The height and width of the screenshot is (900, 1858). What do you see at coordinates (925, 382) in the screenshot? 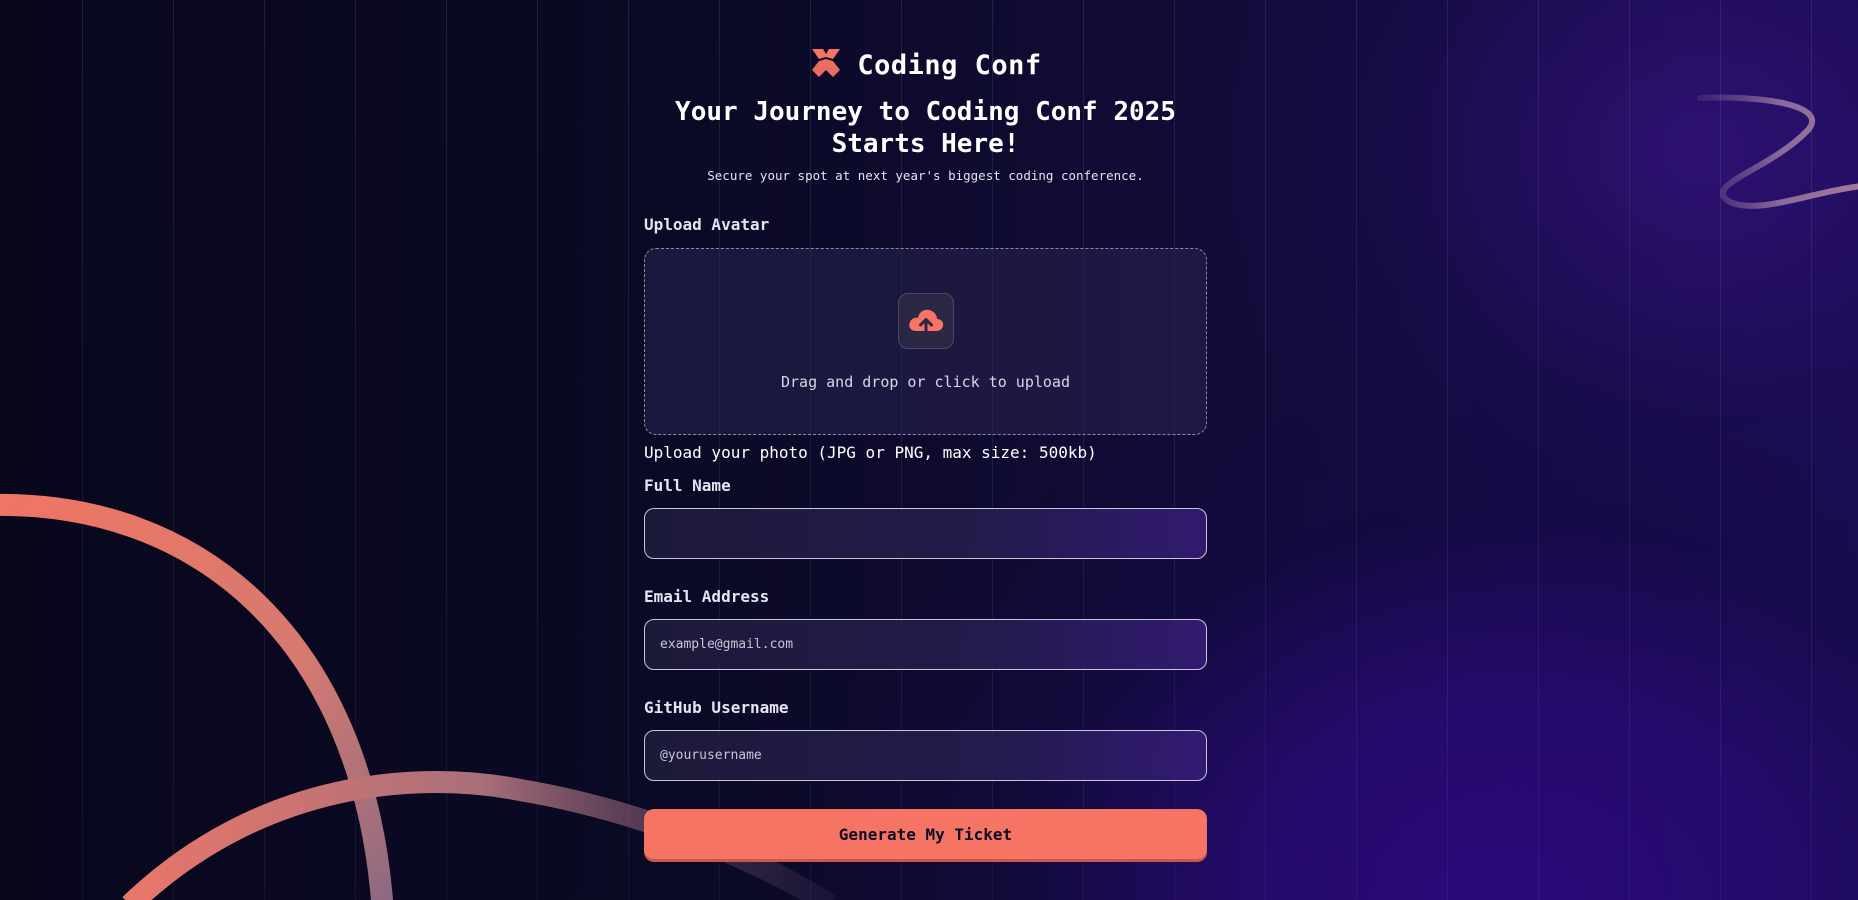
I see `dropzone-text: Drag and drop or click to upload` at bounding box center [925, 382].